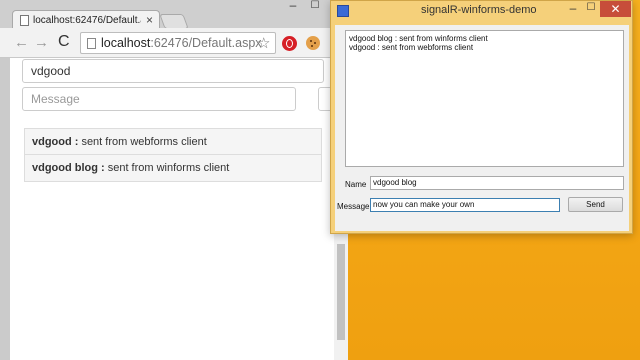 The width and height of the screenshot is (640, 360). What do you see at coordinates (343, 11) in the screenshot?
I see `app-icon` at bounding box center [343, 11].